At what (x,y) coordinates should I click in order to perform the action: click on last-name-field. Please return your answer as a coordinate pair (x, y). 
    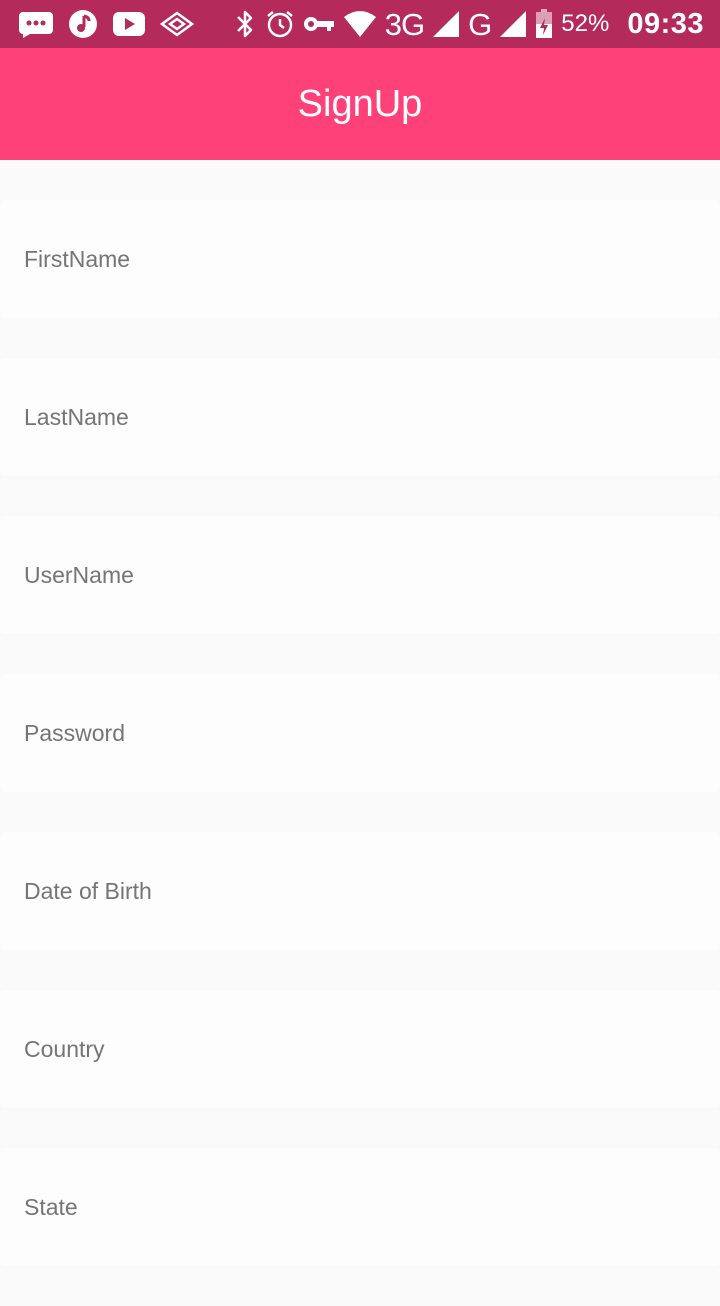
    Looking at the image, I should click on (360, 417).